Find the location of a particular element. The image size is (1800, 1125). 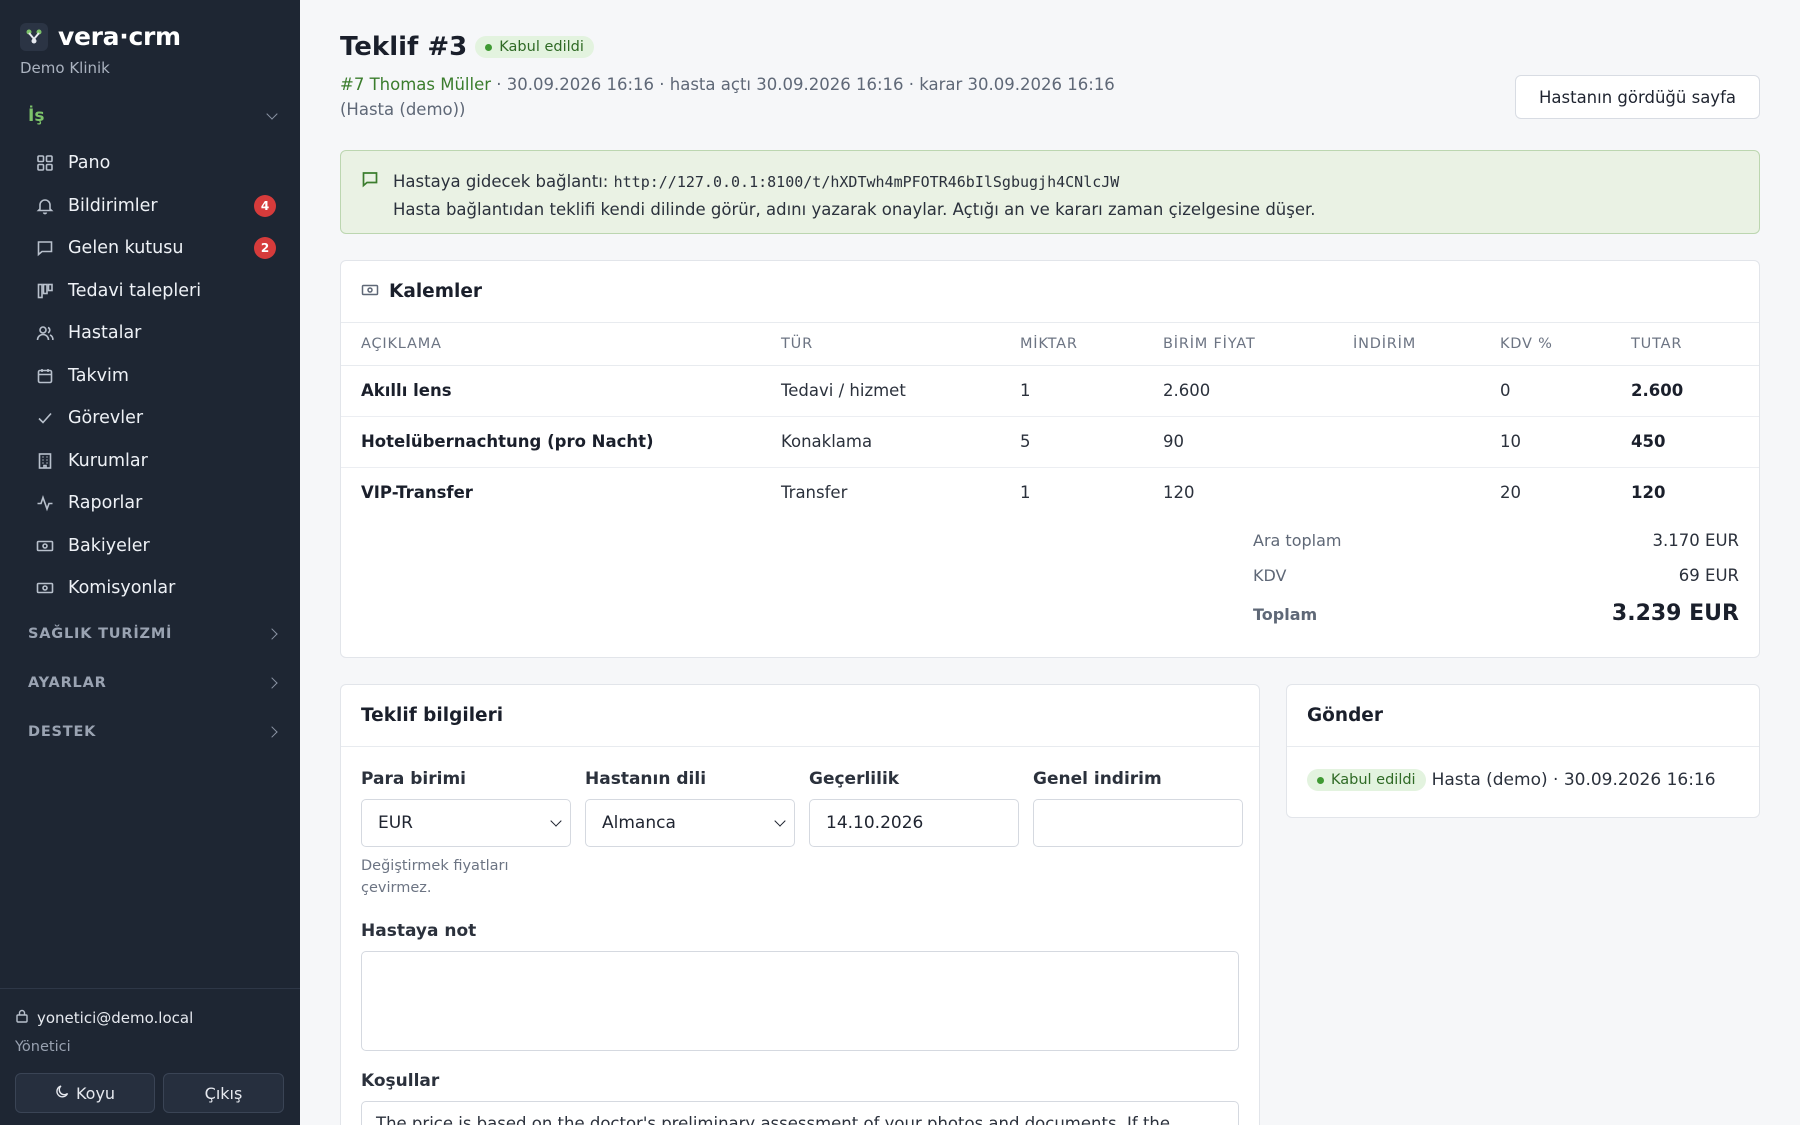

page-header: Teklif #3 Kabul edildi is located at coordinates (467, 47).